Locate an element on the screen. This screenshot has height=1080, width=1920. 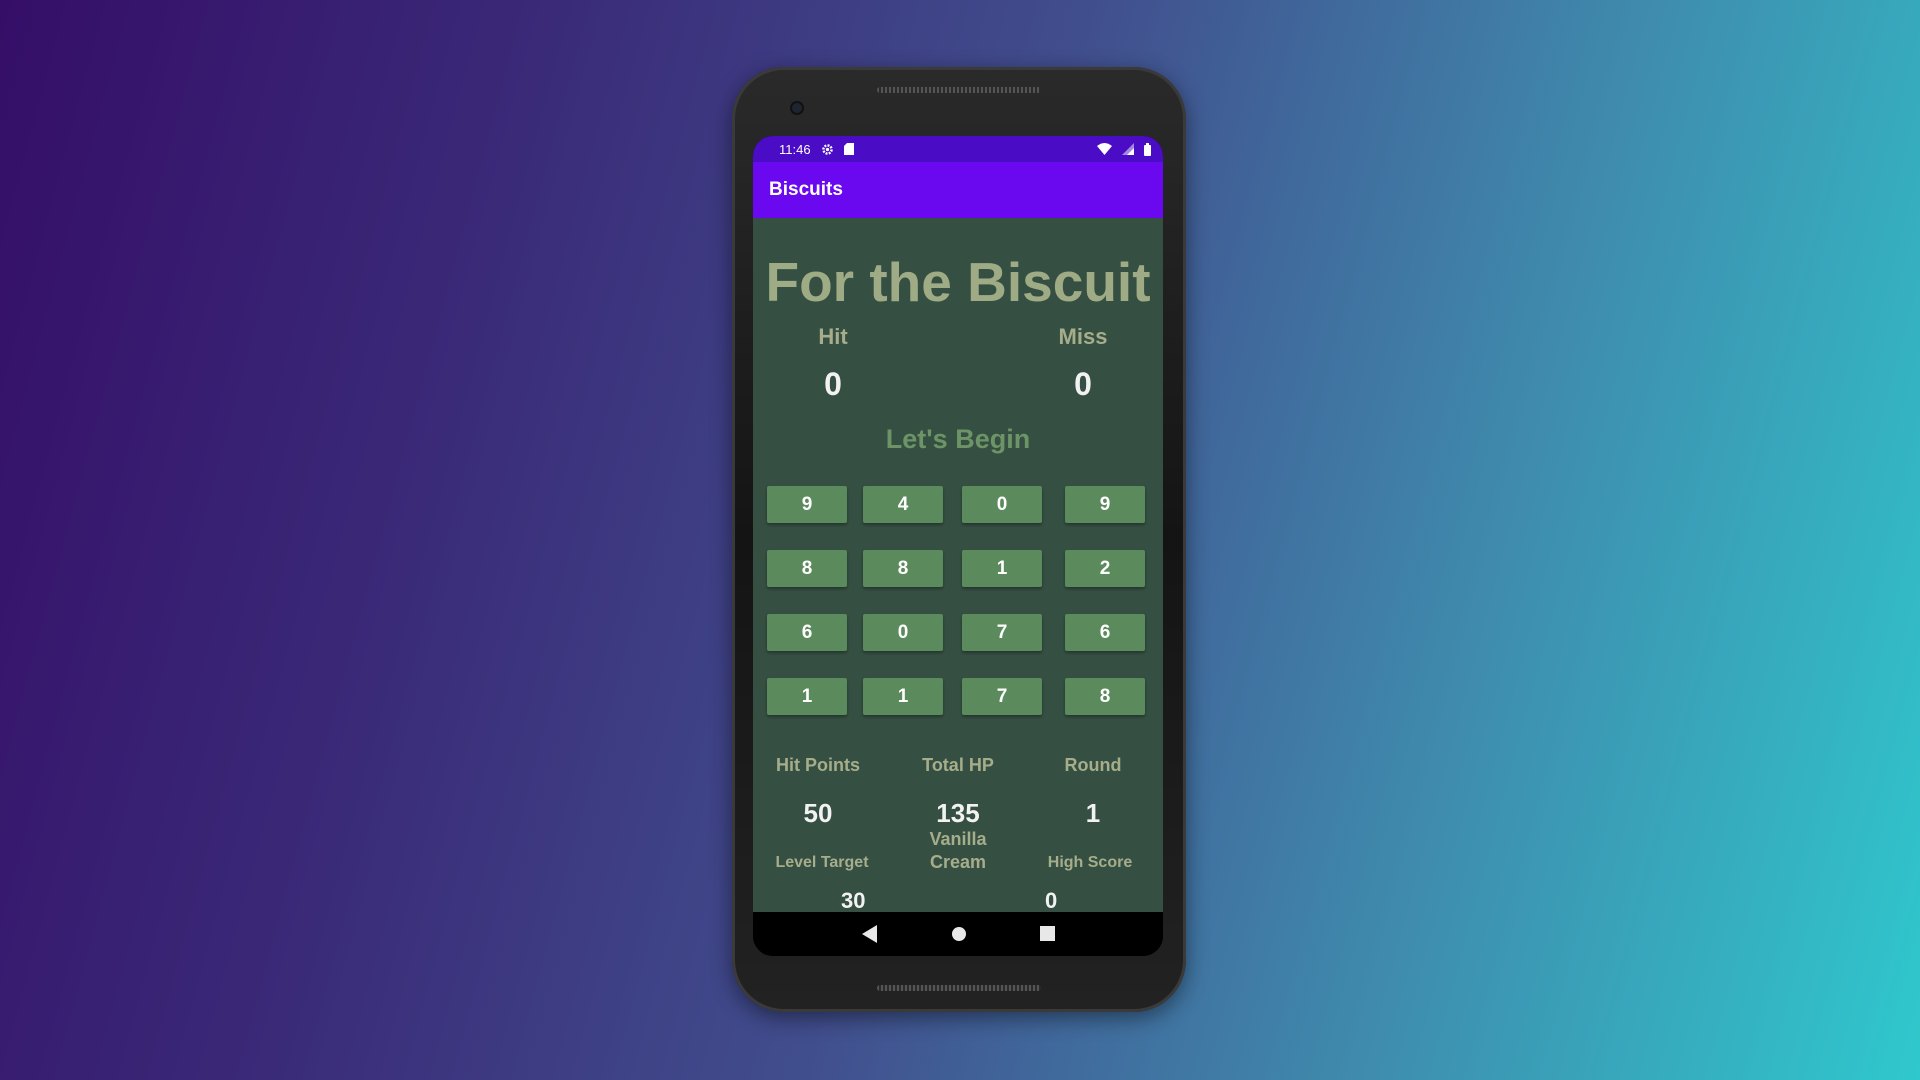
round-value: 1 is located at coordinates (1093, 813).